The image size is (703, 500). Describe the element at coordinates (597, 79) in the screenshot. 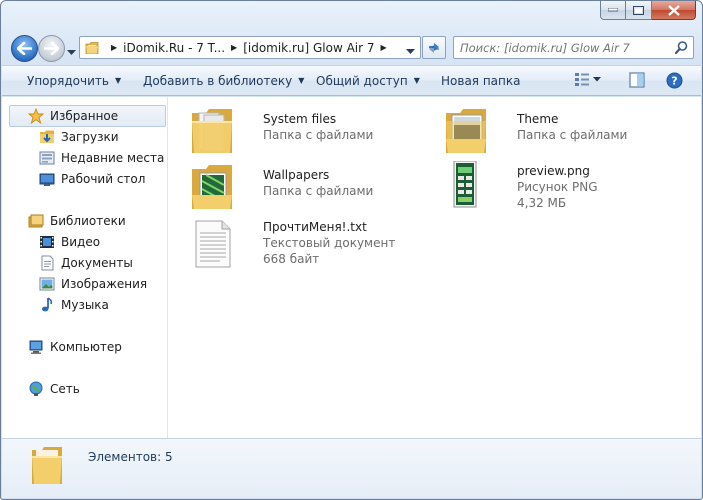

I see `view-options-dropdown` at that location.